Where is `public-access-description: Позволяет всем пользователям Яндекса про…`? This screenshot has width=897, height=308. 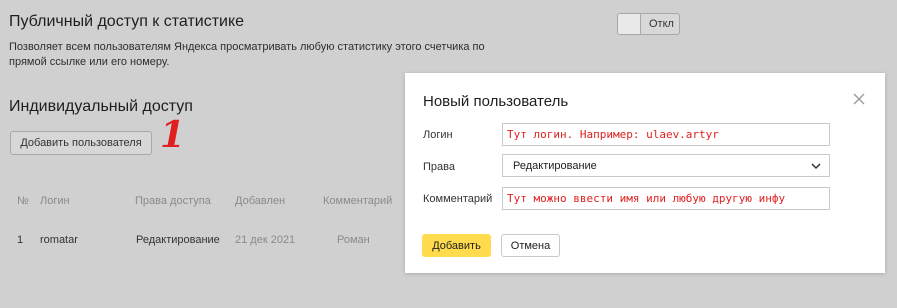
public-access-description: Позволяет всем пользователям Яндекса про… is located at coordinates (247, 54).